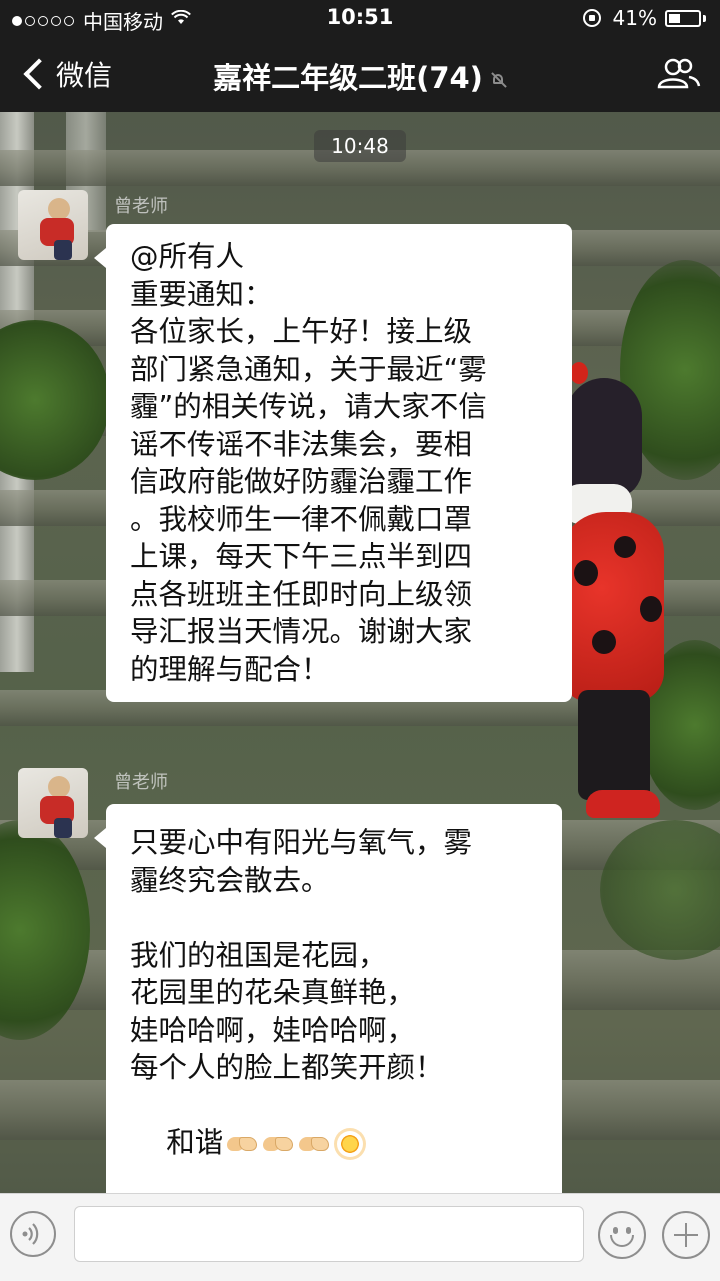  What do you see at coordinates (195, 1142) in the screenshot?
I see `message-text: 和谐` at bounding box center [195, 1142].